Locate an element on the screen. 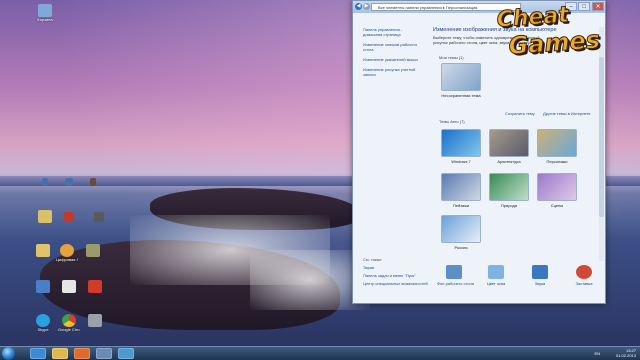  save-theme-link: Сохранить тему is located at coordinates (520, 113).